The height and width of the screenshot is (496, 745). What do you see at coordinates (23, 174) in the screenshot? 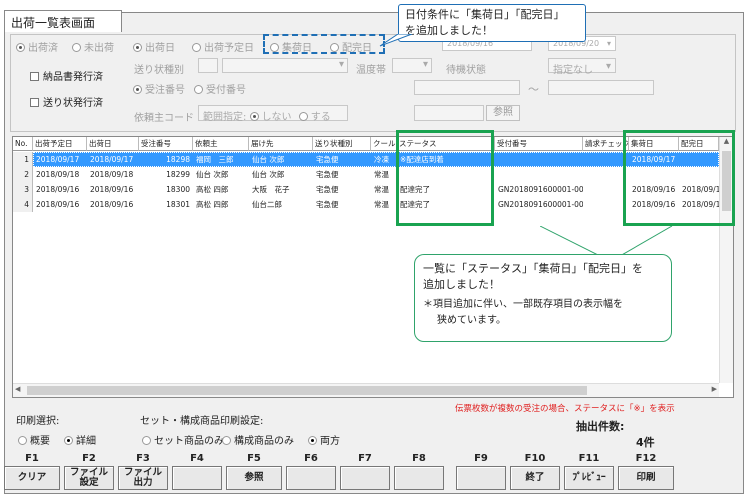
I see `table-cell: 2` at bounding box center [23, 174].